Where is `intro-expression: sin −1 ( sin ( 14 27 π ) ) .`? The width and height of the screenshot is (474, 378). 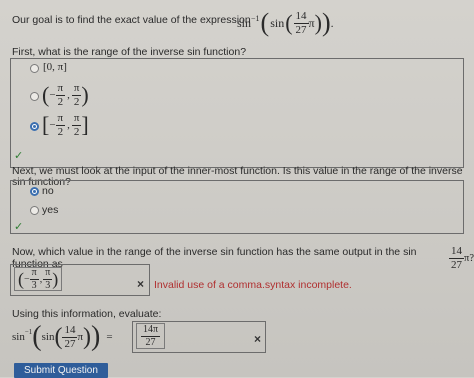 intro-expression: sin −1 ( sin ( 14 27 π ) ) . is located at coordinates (285, 23).